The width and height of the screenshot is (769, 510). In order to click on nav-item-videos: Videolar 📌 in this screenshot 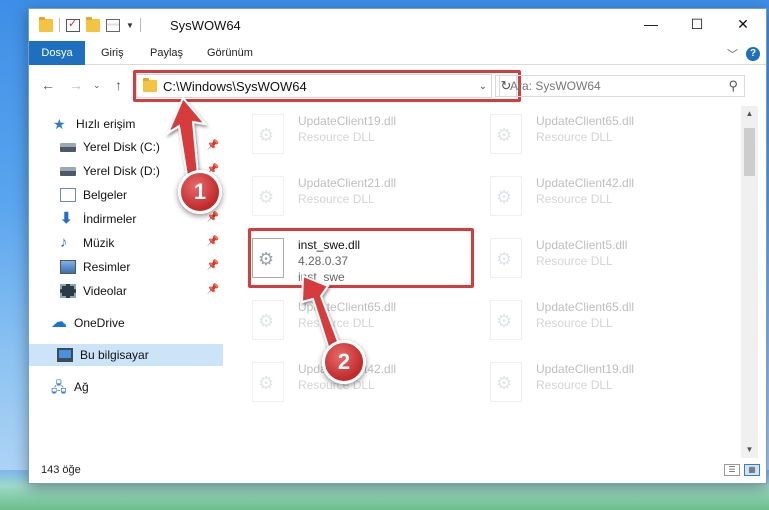, I will do `click(126, 291)`.